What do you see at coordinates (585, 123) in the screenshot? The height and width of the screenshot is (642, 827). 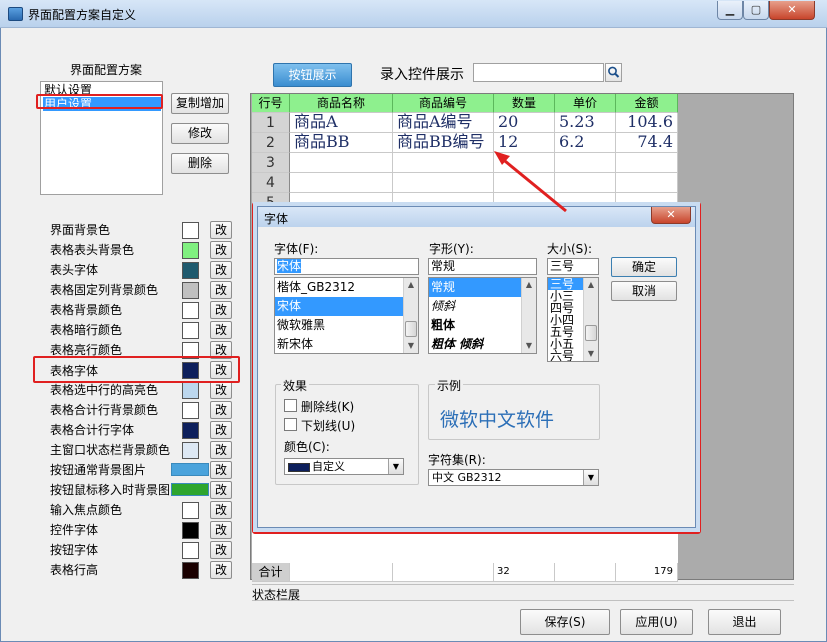 I see `table-cell: 5.23` at bounding box center [585, 123].